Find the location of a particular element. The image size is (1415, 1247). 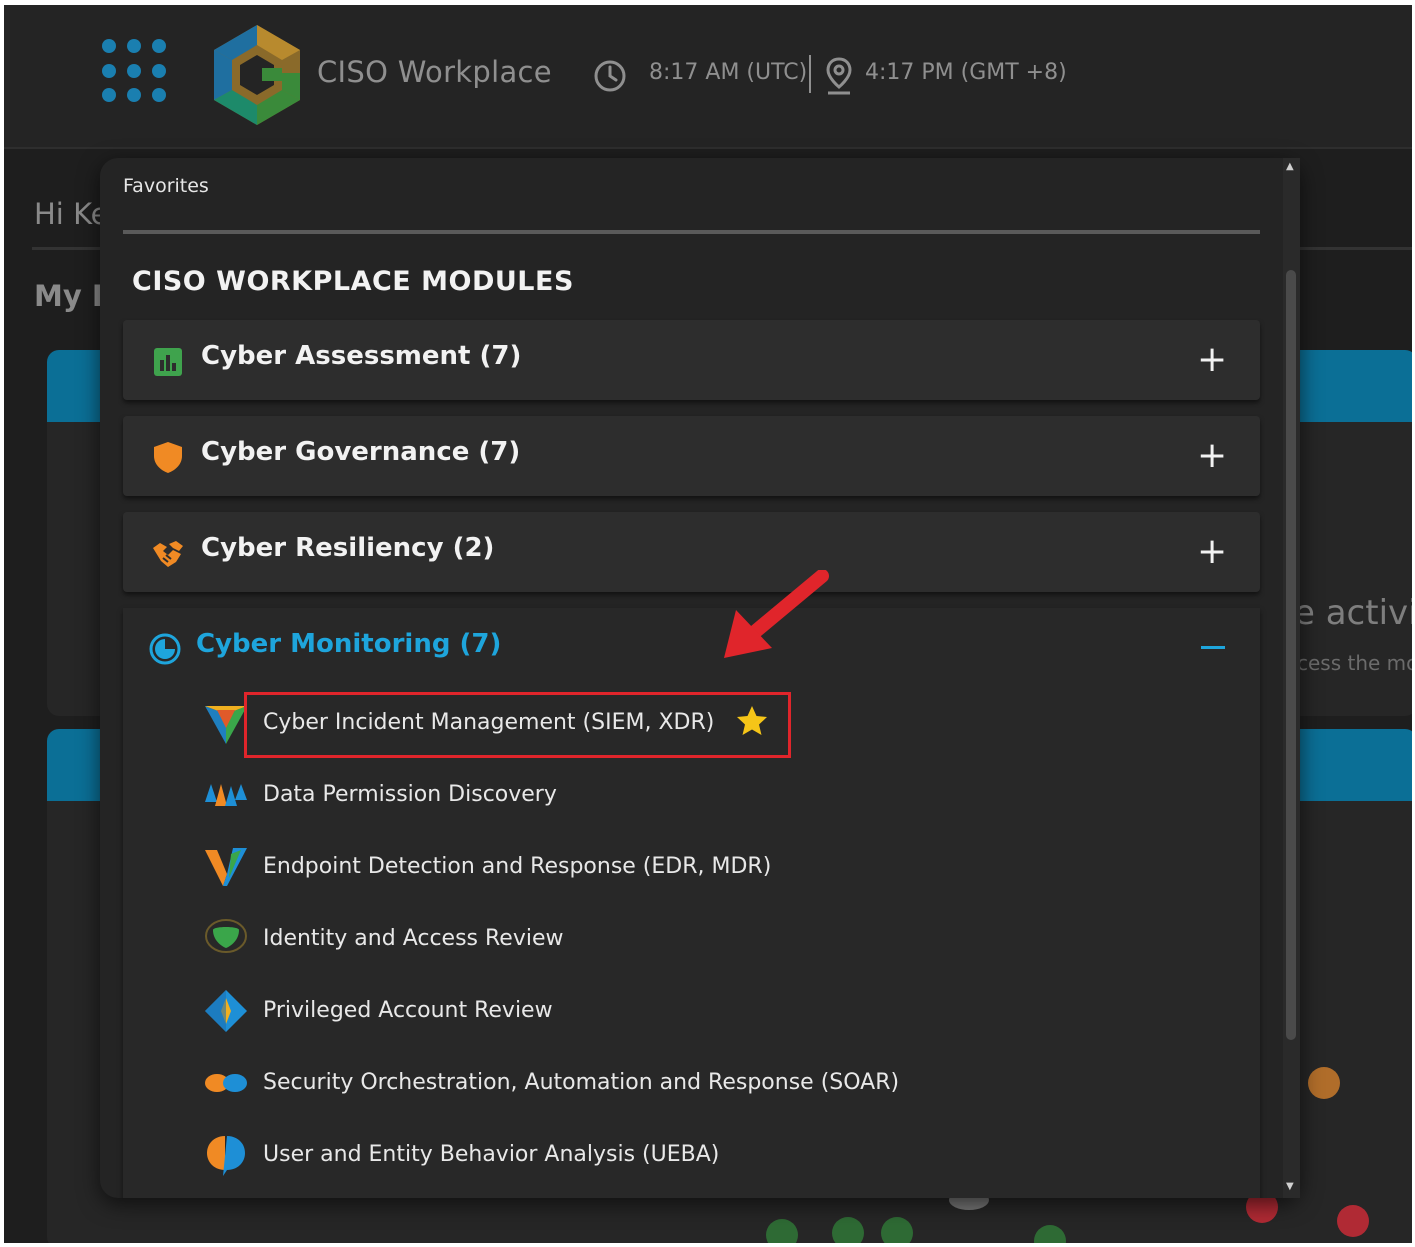

favorites-divider is located at coordinates (691, 232).